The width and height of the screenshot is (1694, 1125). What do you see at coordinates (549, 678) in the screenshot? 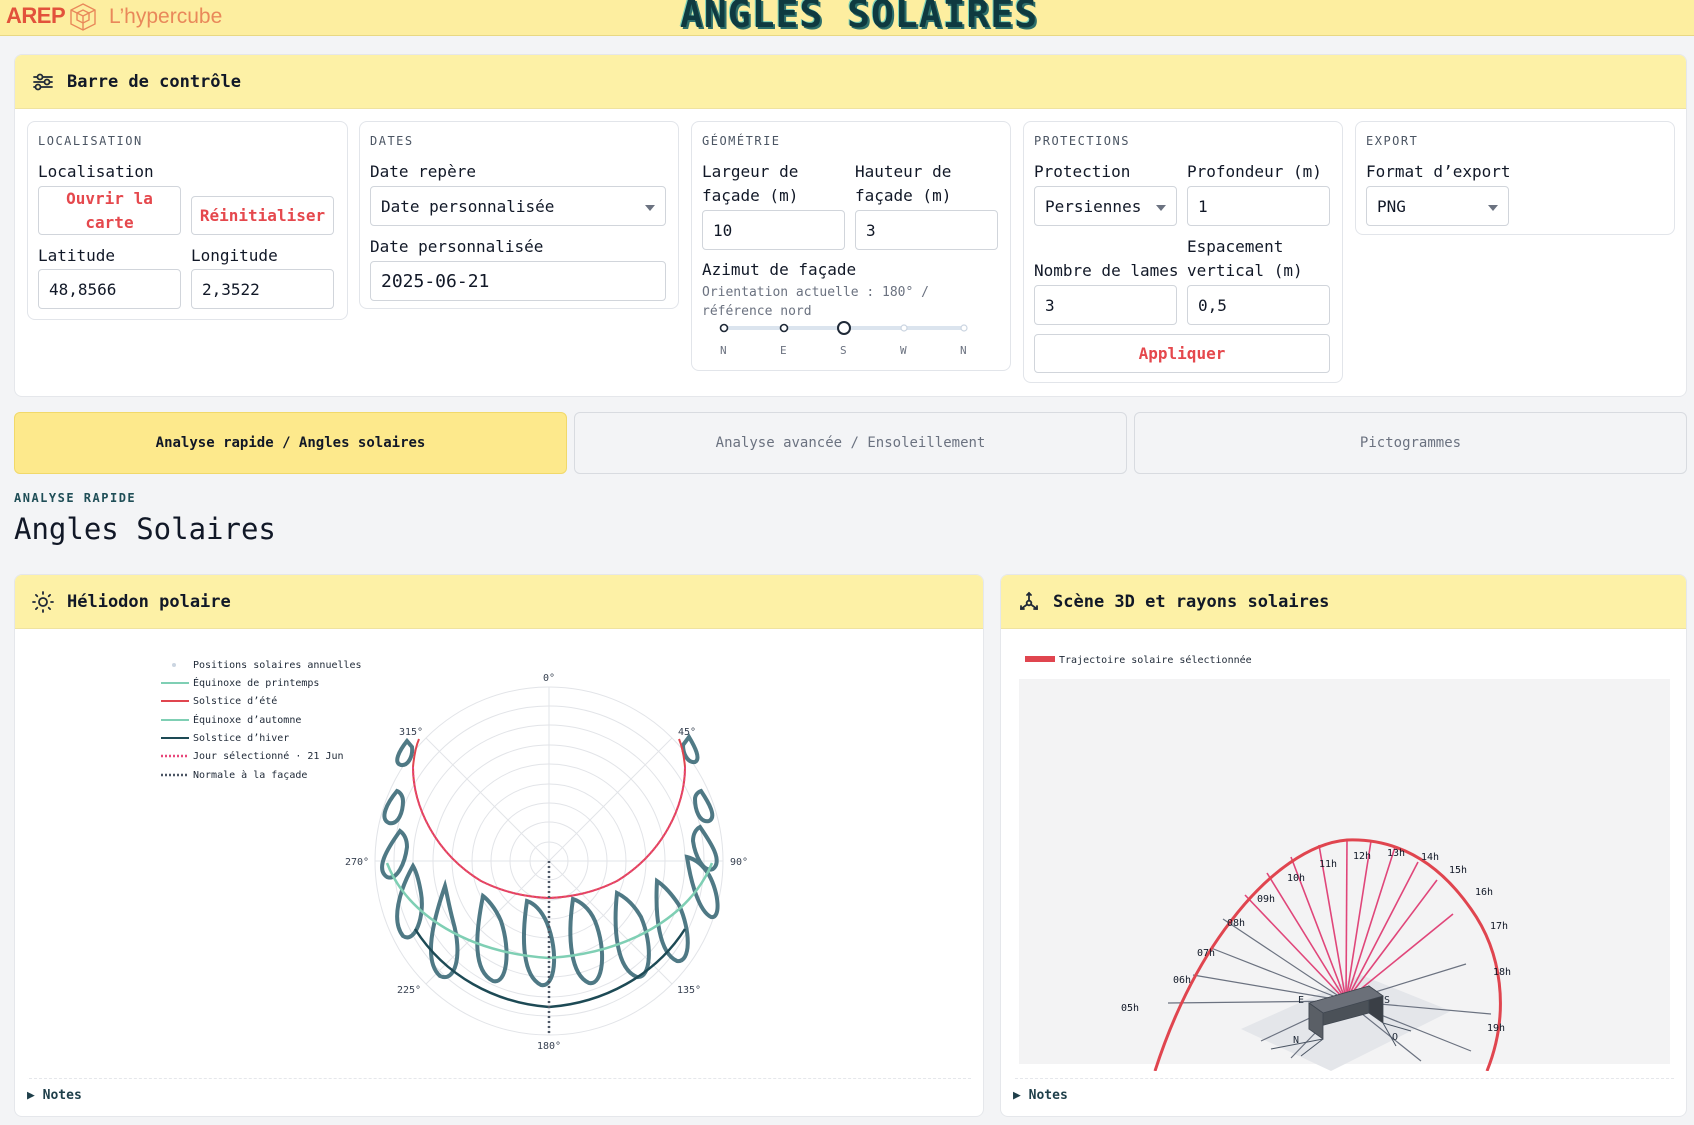
I see `tick-label: 0°` at bounding box center [549, 678].